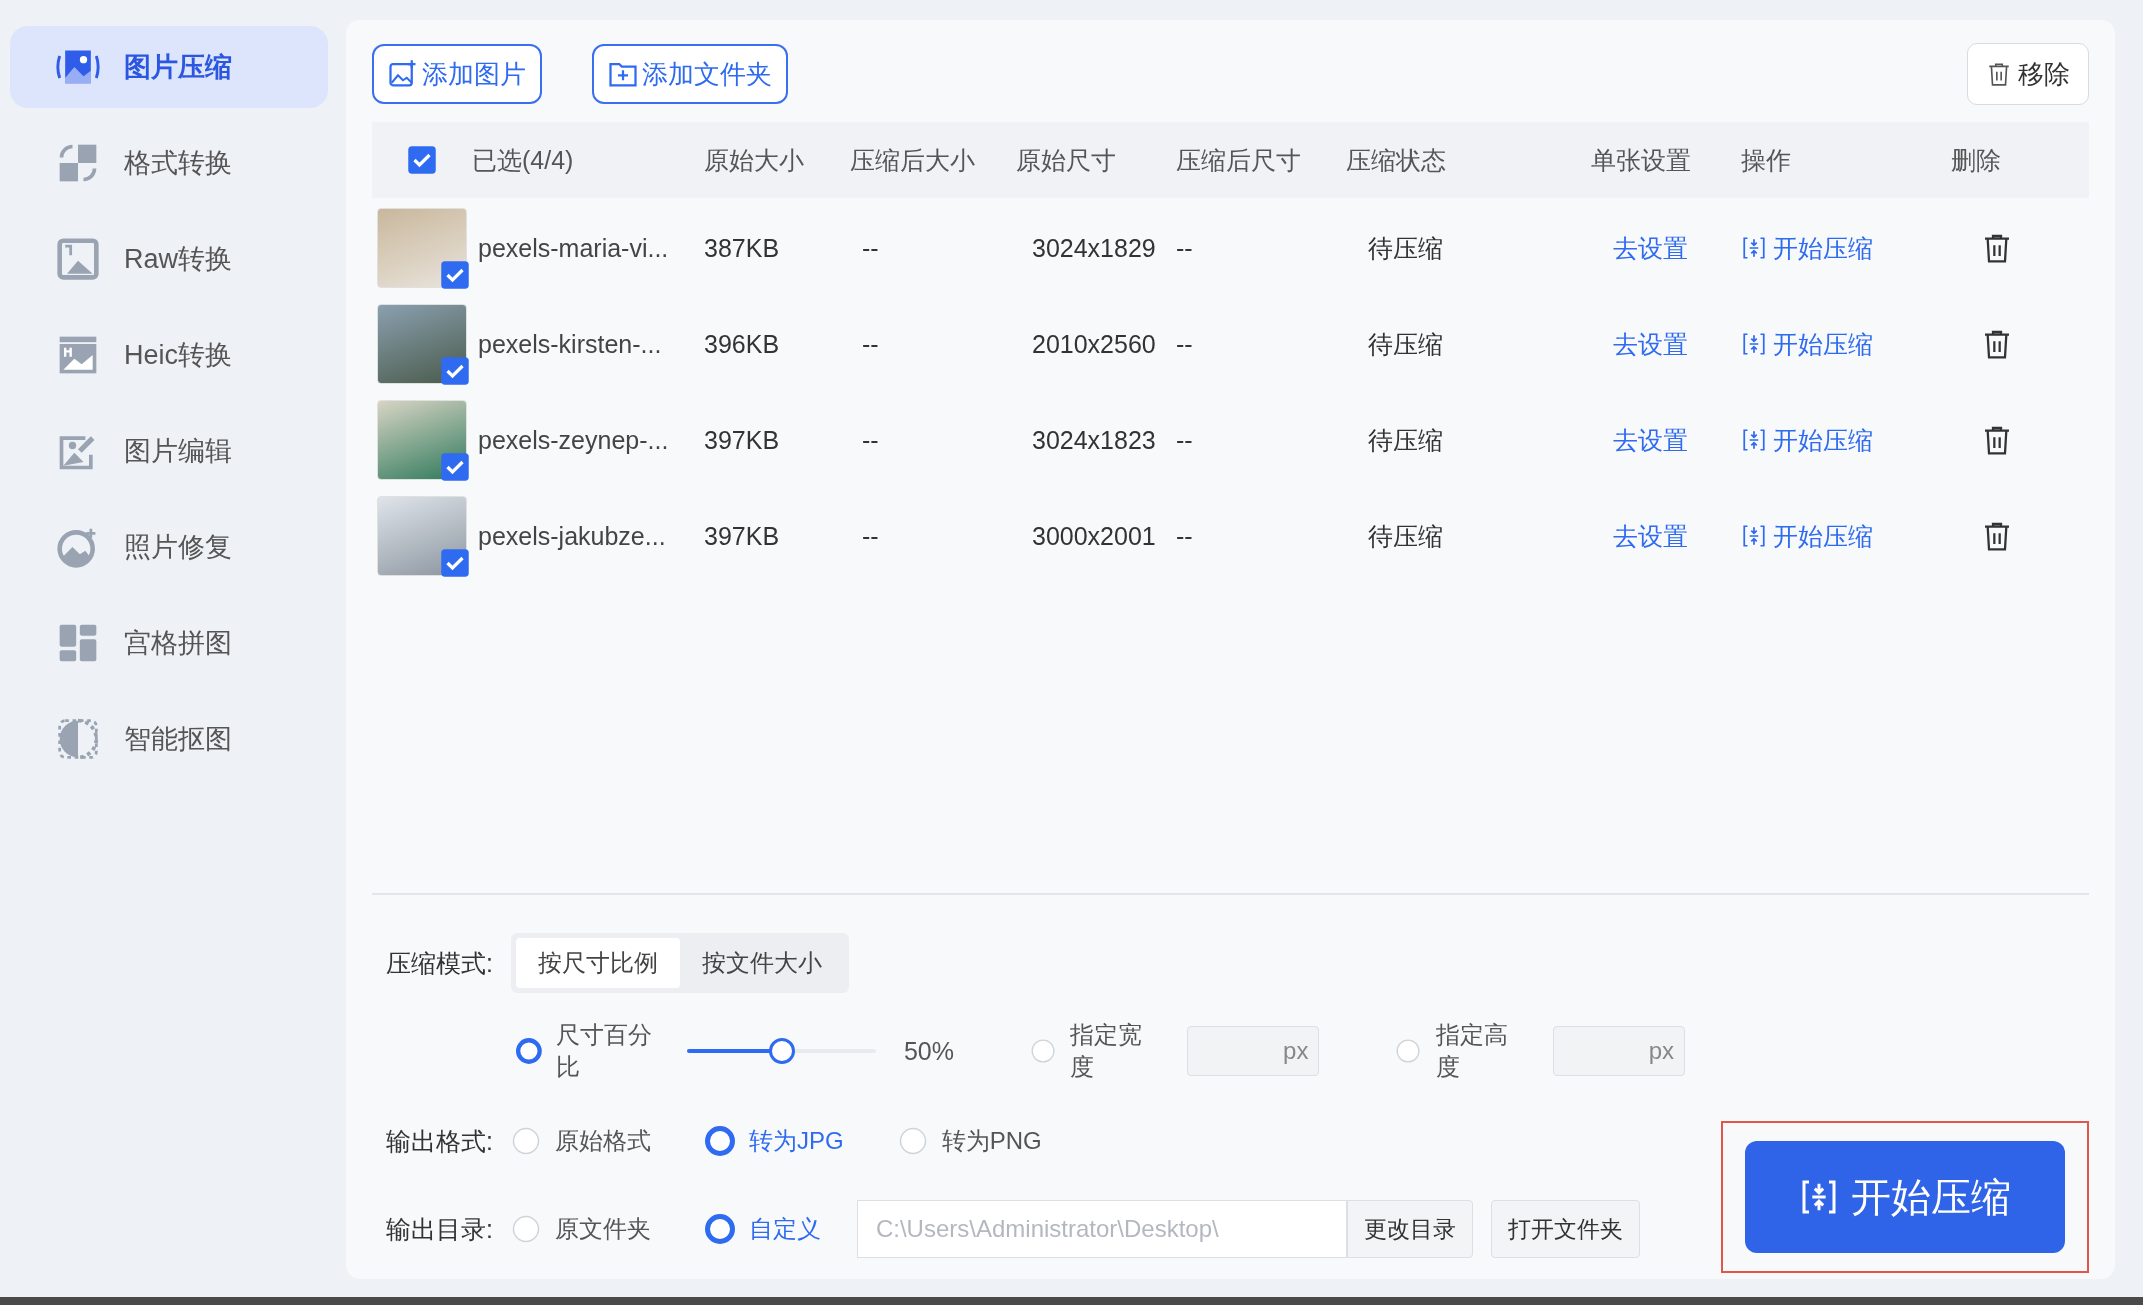 The width and height of the screenshot is (2143, 1305). I want to click on setting-label: 压缩模式:, so click(439, 963).